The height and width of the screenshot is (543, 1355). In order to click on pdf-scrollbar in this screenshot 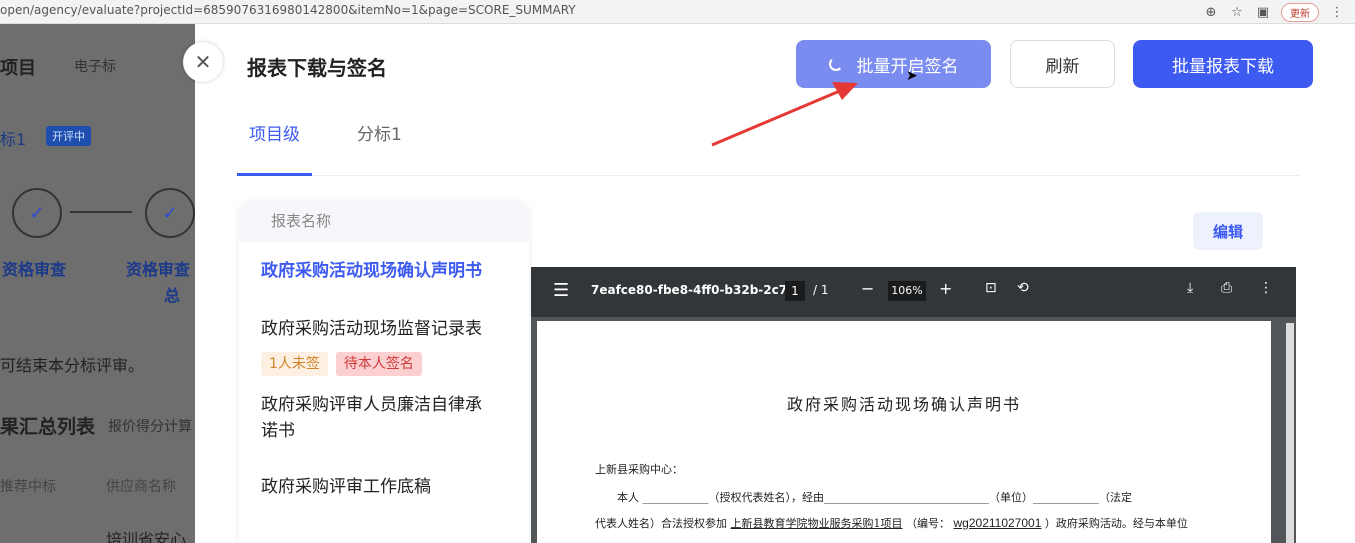, I will do `click(1290, 433)`.